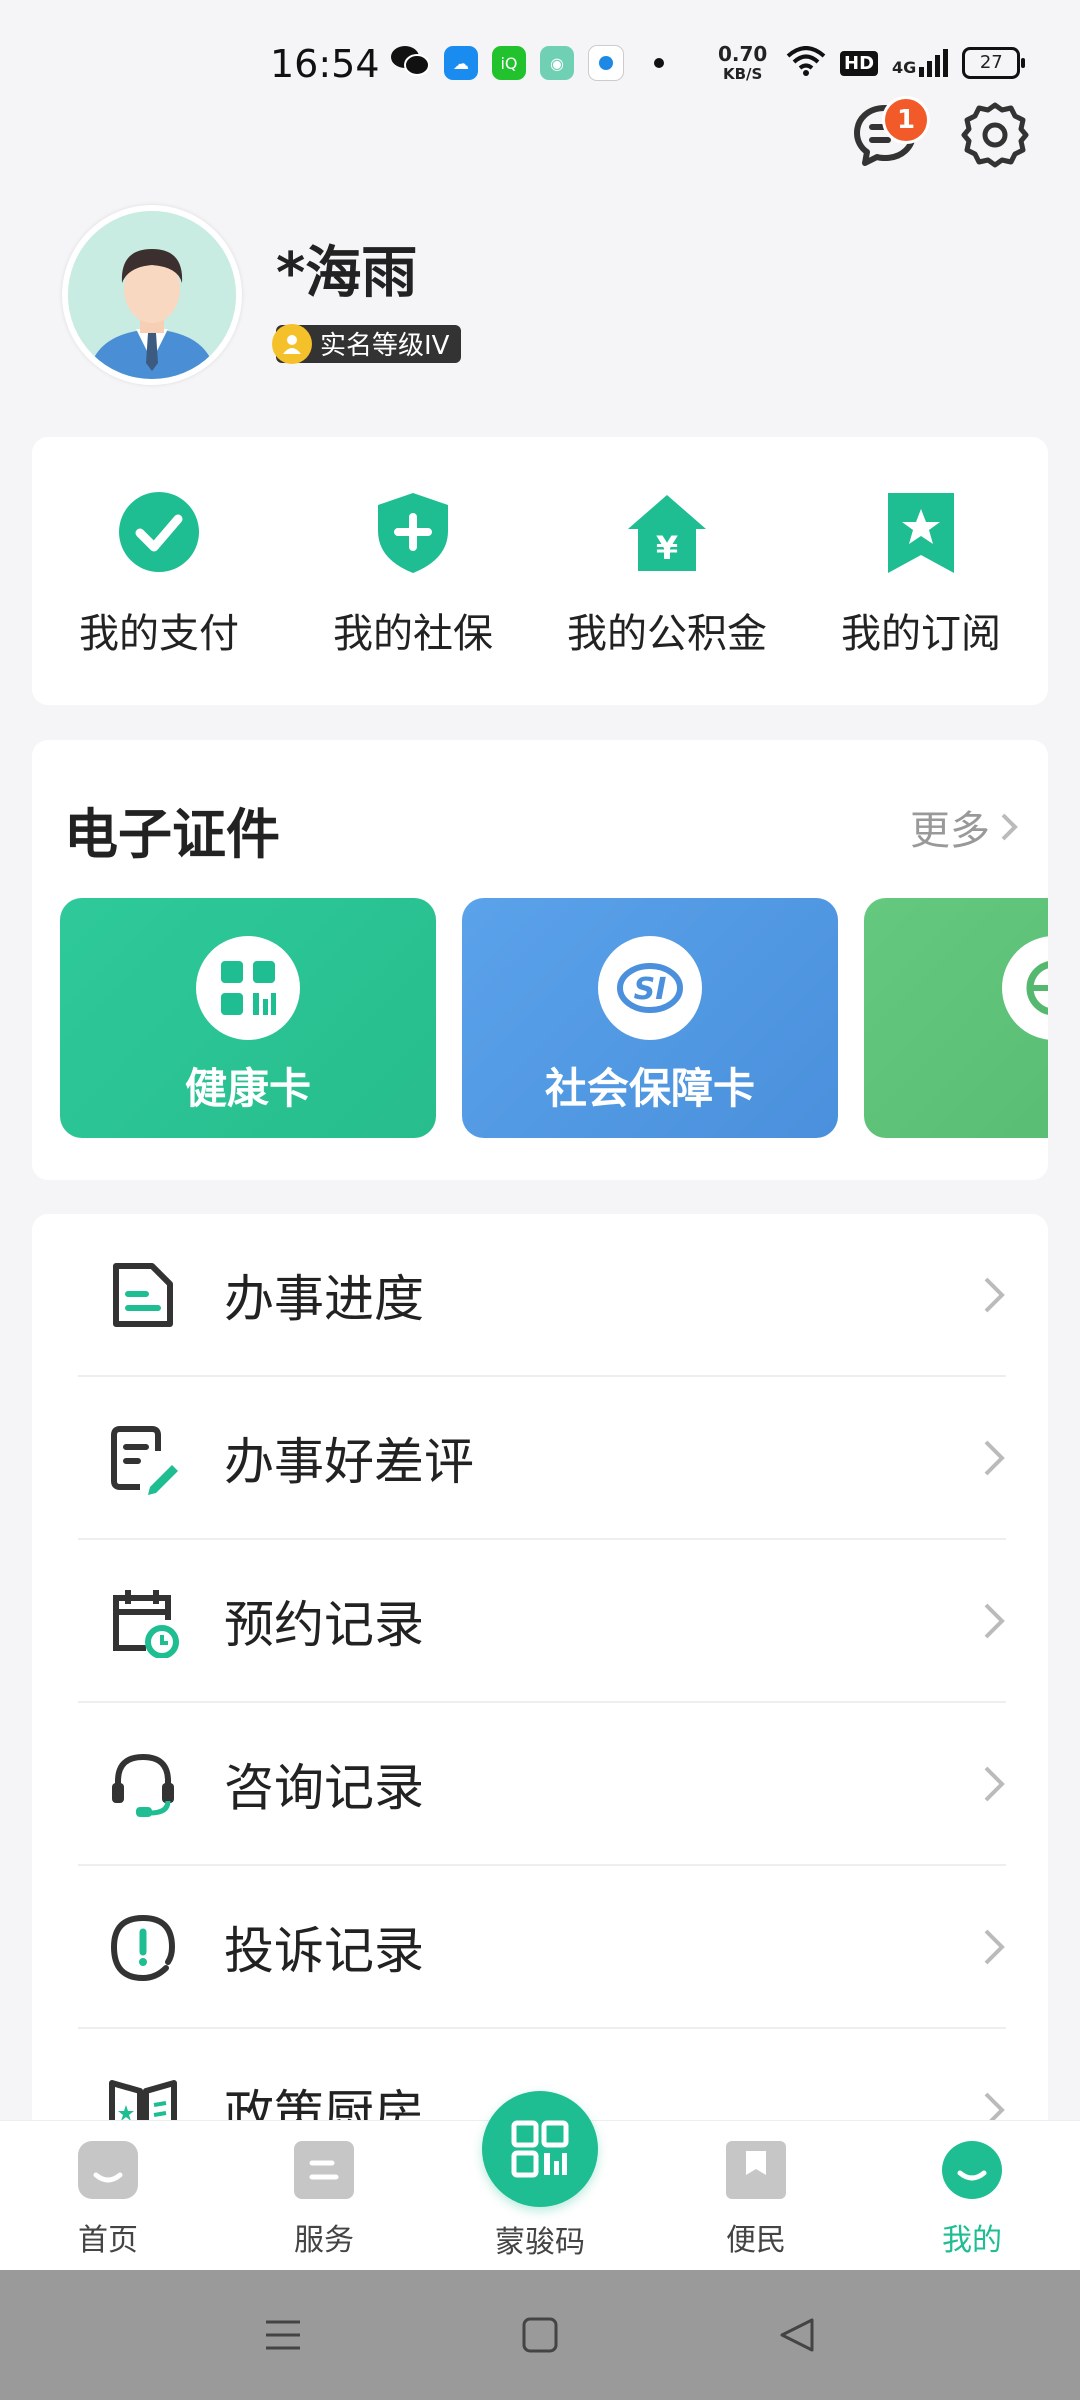 This screenshot has width=1080, height=2400. What do you see at coordinates (535, 63) in the screenshot?
I see `status-app-icons: ☁ iQ ◉` at bounding box center [535, 63].